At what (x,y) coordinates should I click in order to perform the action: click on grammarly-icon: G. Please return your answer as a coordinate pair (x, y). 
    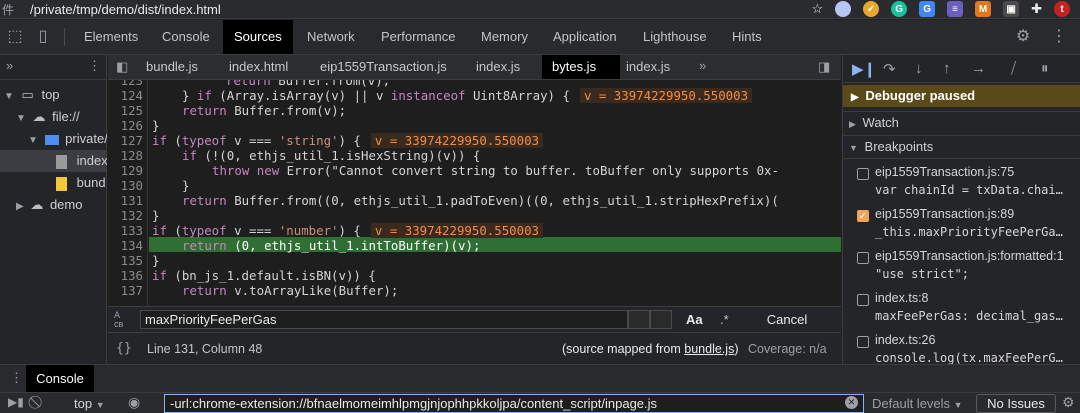
    Looking at the image, I should click on (899, 9).